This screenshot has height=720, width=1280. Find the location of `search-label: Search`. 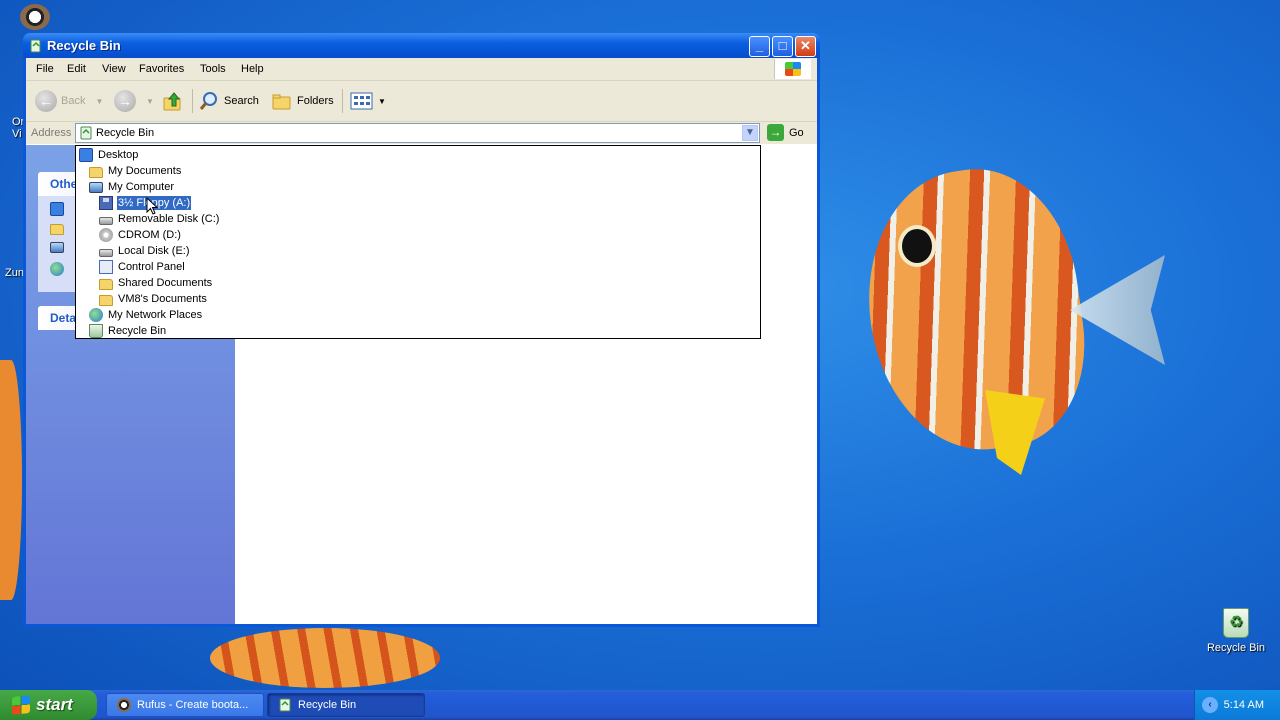

search-label: Search is located at coordinates (241, 101).